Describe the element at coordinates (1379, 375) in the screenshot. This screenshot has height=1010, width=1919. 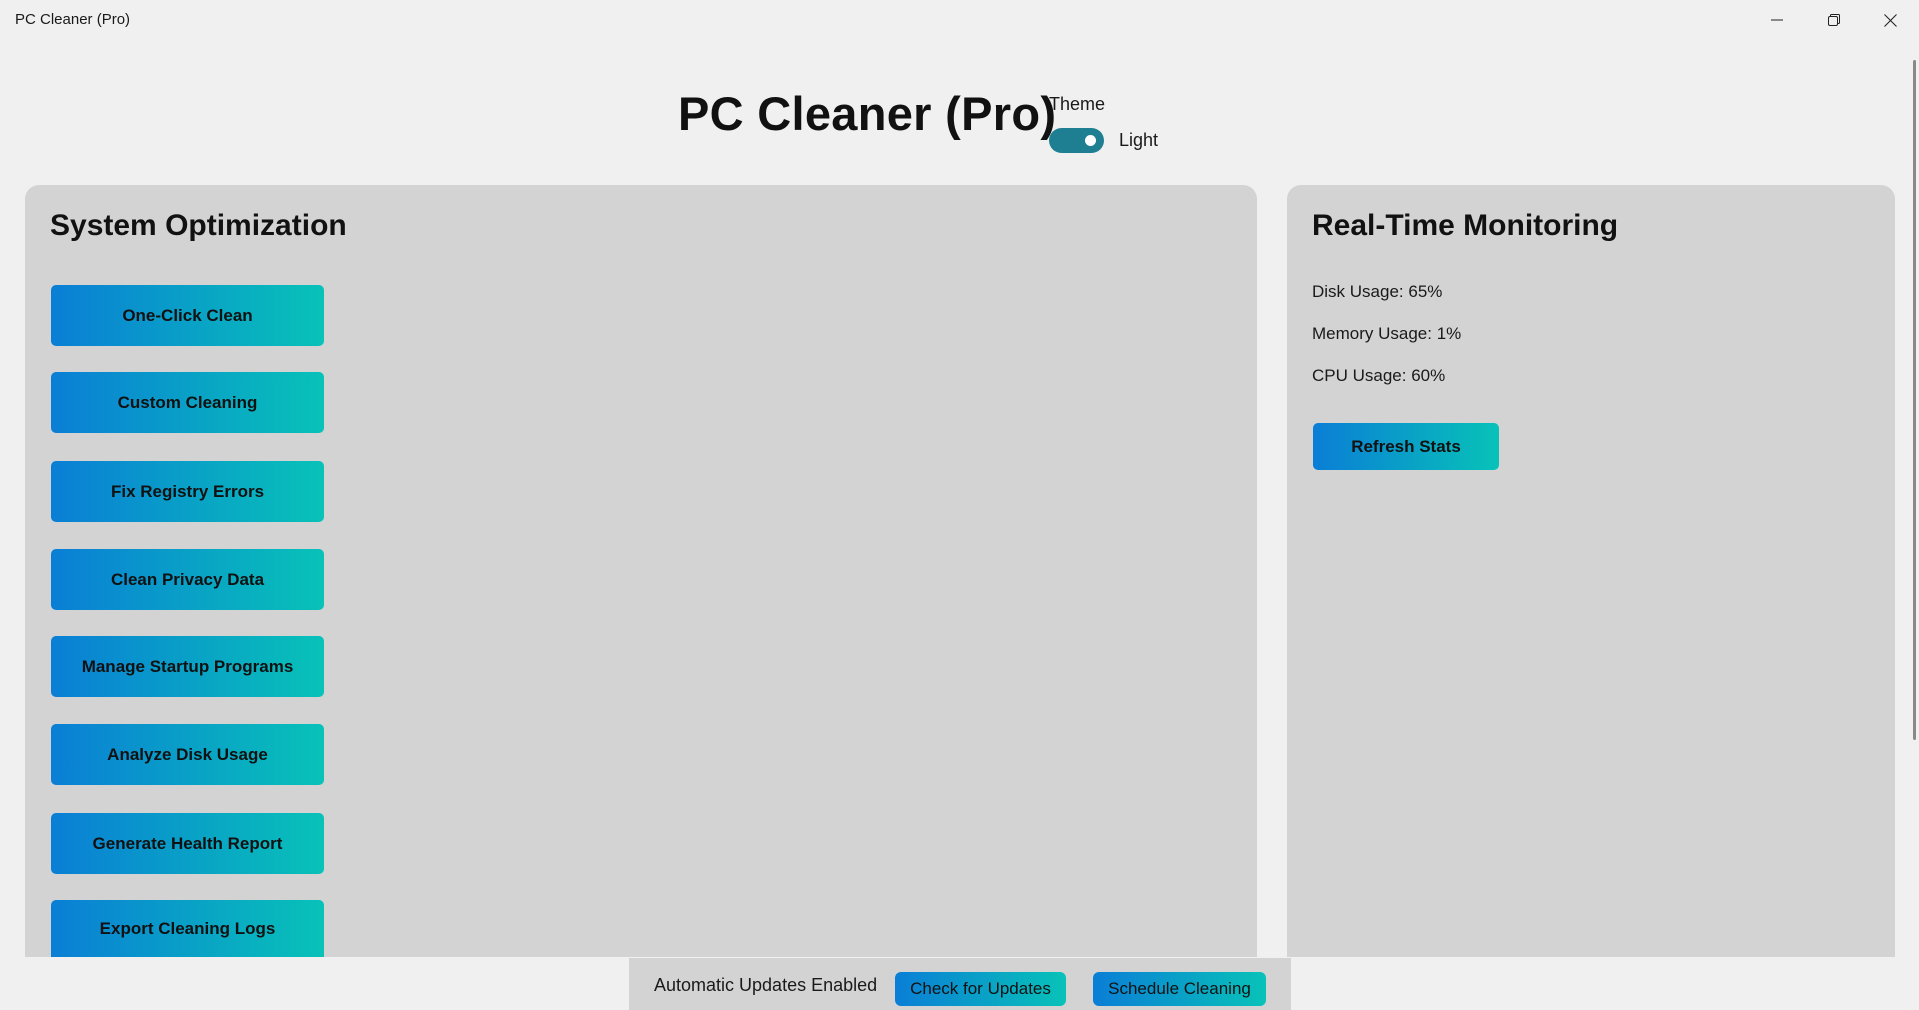
I see `cpu-usage-stat: CPU Usage: 60%` at that location.